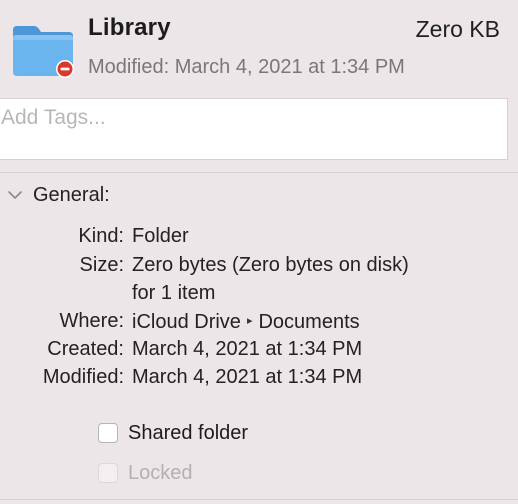  What do you see at coordinates (259, 499) in the screenshot?
I see `divider-bottom` at bounding box center [259, 499].